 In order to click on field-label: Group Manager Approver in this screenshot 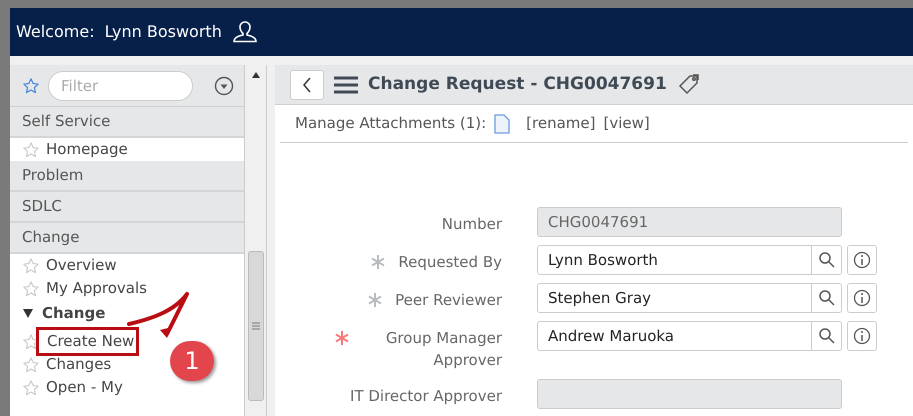, I will do `click(443, 349)`.